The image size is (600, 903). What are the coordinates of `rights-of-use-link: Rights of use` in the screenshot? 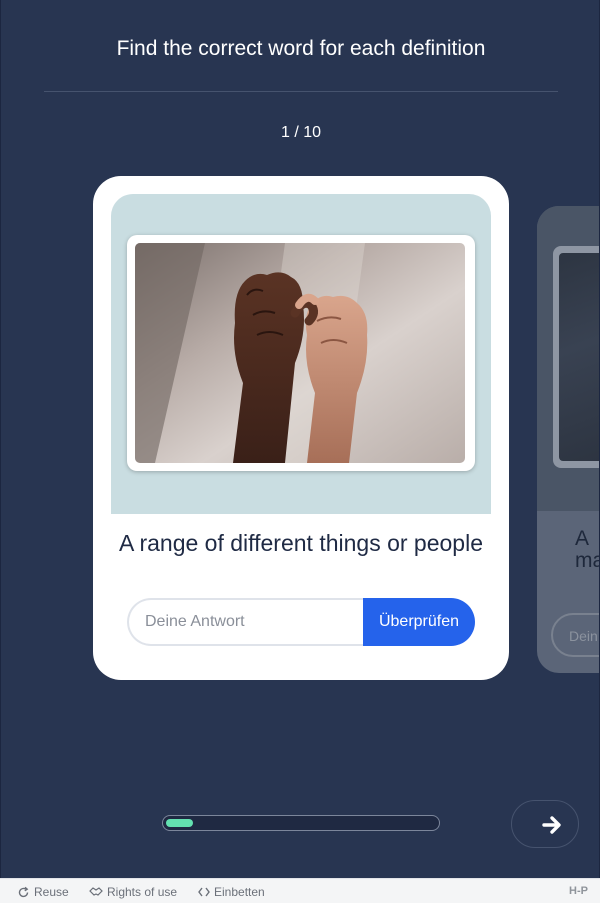 It's located at (133, 892).